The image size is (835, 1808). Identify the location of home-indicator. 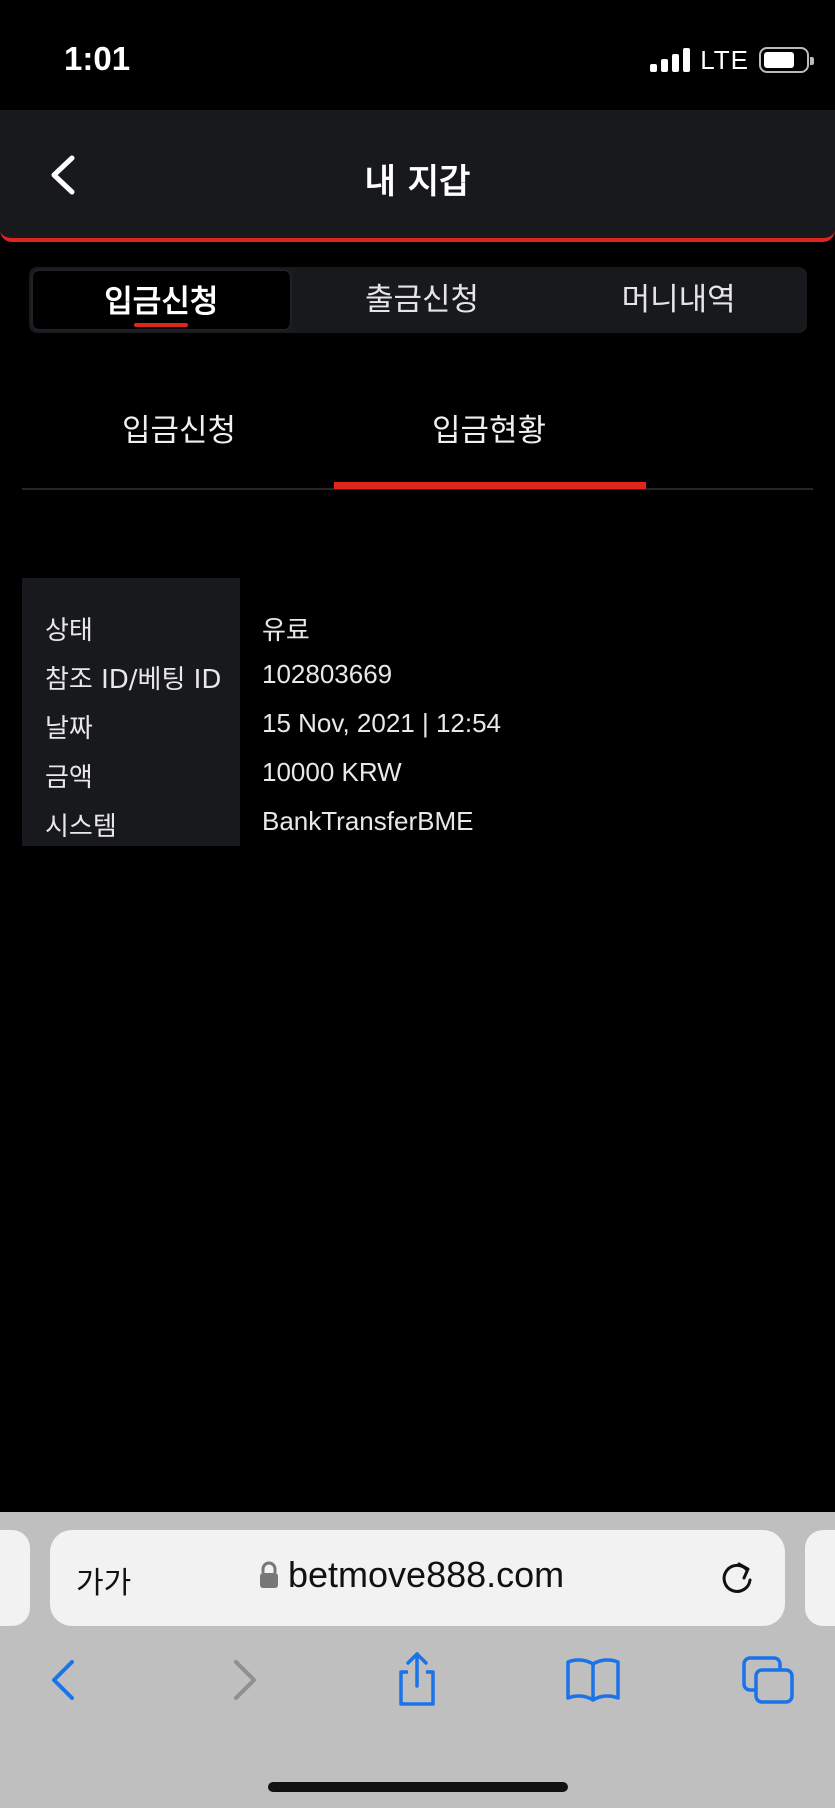
(418, 1787).